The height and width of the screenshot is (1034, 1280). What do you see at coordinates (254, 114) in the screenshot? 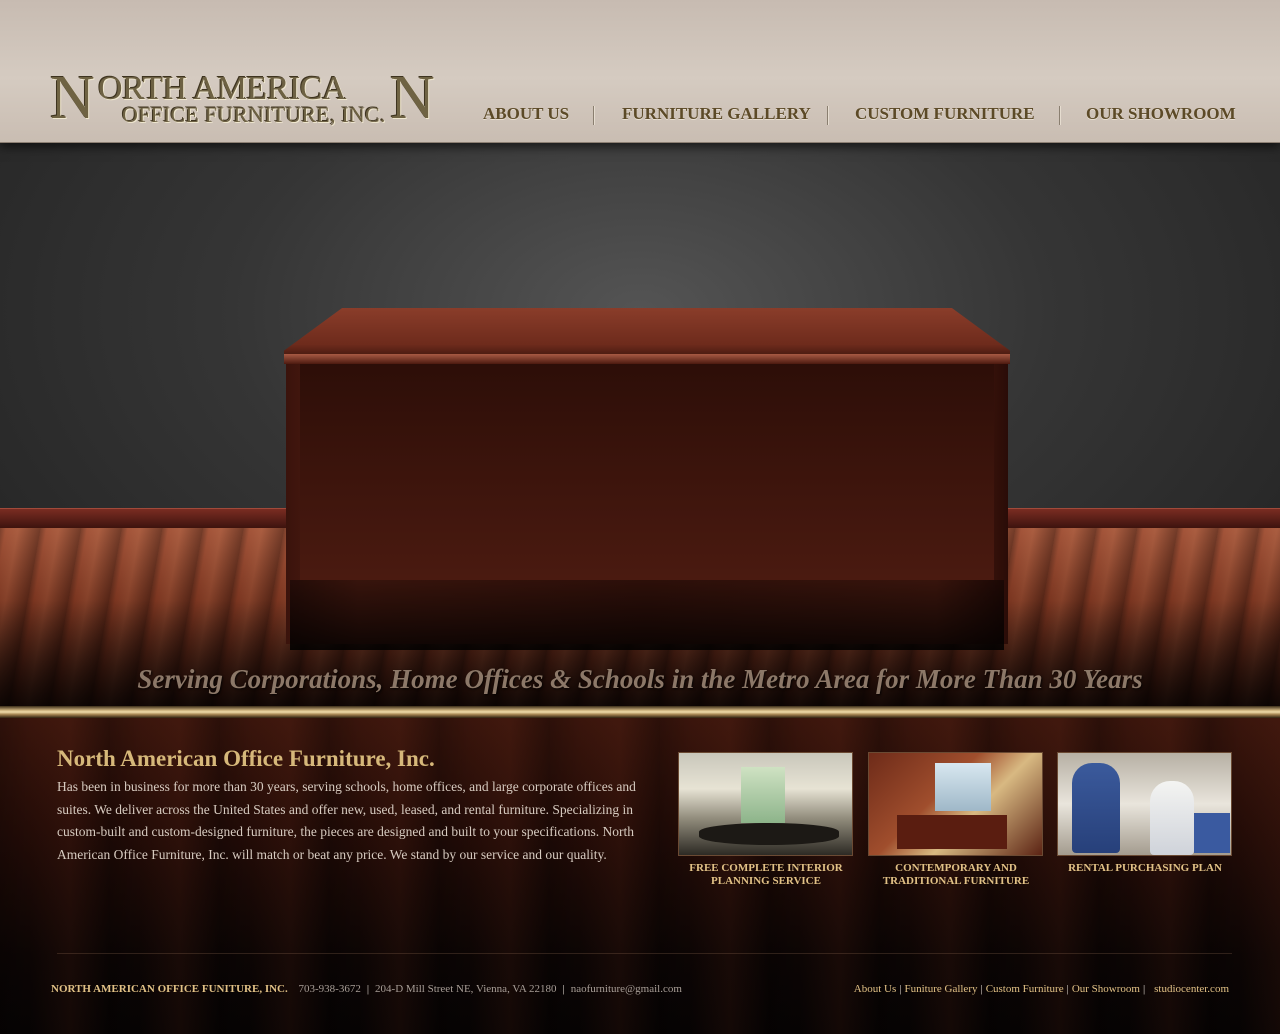
I see `logo-line-2: OFFICE FURNITURE, INC.` at bounding box center [254, 114].